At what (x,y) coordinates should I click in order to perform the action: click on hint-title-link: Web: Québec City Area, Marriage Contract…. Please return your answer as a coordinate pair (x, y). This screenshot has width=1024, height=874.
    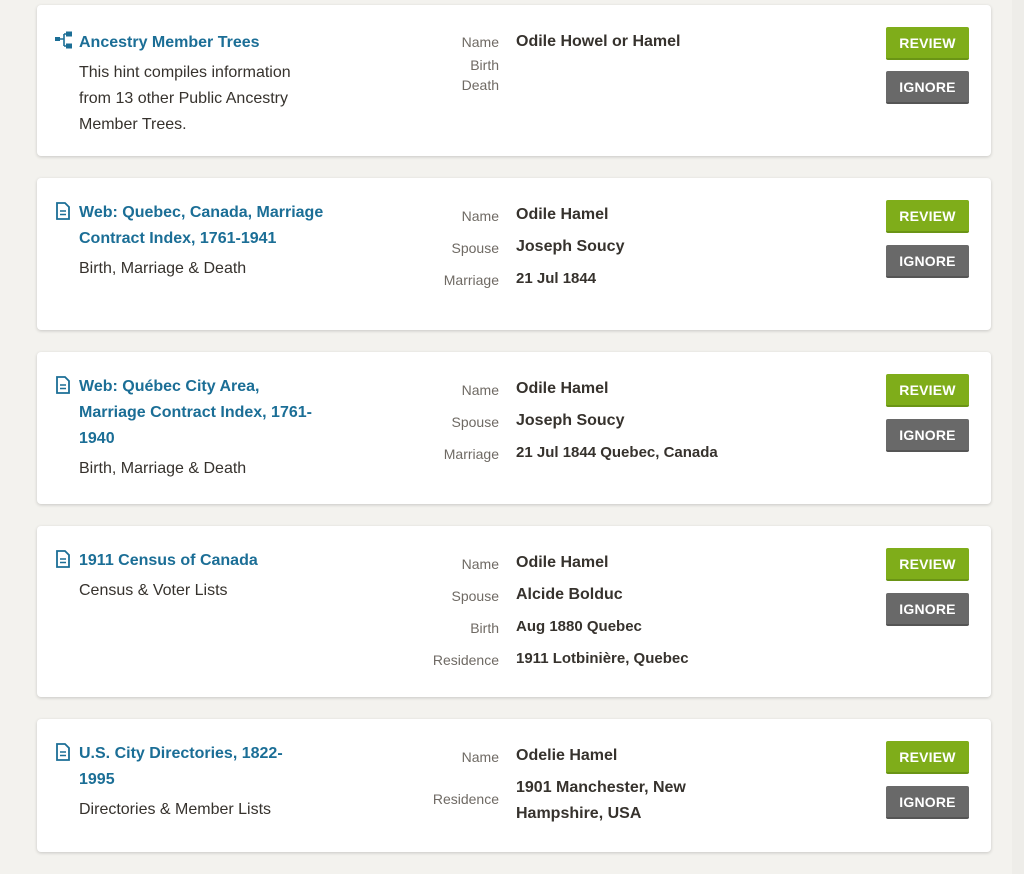
    Looking at the image, I should click on (204, 413).